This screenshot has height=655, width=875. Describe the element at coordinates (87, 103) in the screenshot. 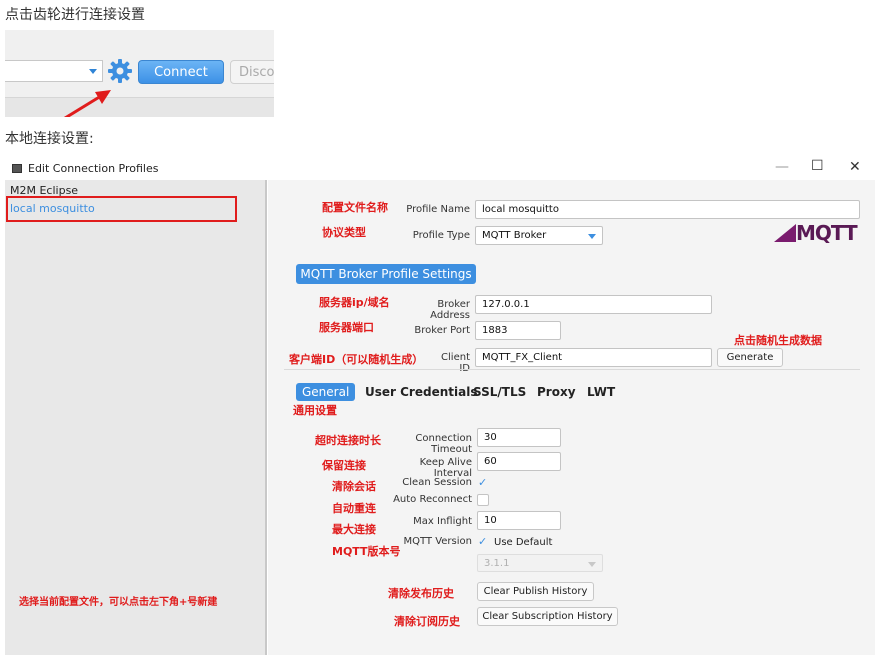

I see `red-arrow-icon` at that location.